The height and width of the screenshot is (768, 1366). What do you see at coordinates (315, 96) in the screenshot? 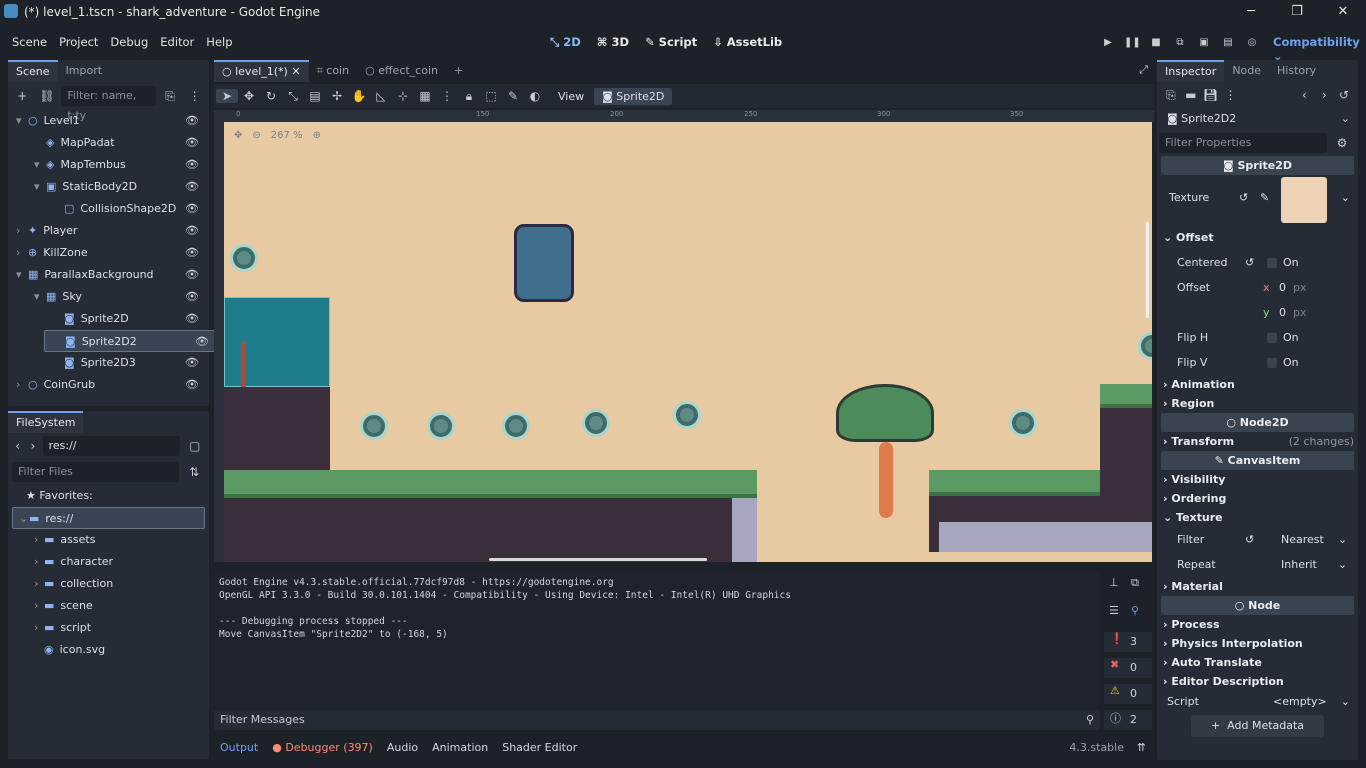
I see `list-select-icon: ▤` at bounding box center [315, 96].